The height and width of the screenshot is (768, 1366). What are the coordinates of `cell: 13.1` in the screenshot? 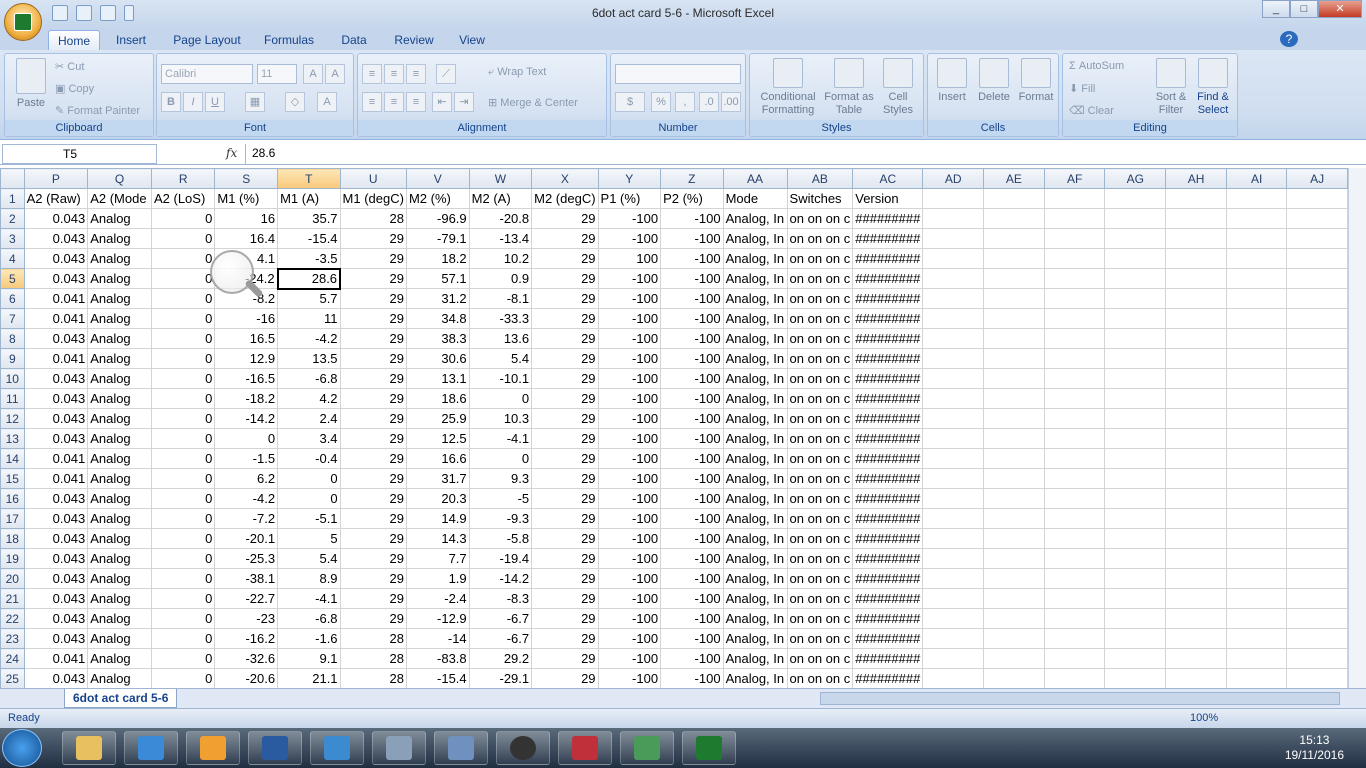 It's located at (437, 378).